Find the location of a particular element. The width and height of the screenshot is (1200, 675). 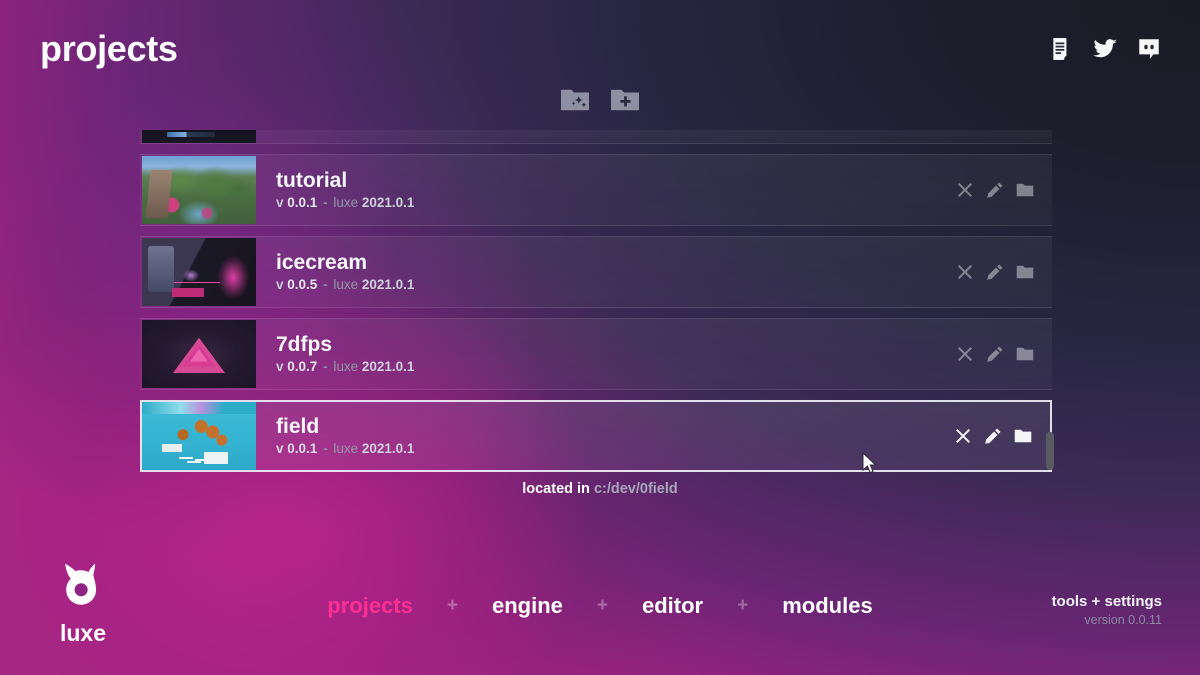

project-row: field v 0.0.1 - luxe 2021.0.1 is located at coordinates (596, 436).